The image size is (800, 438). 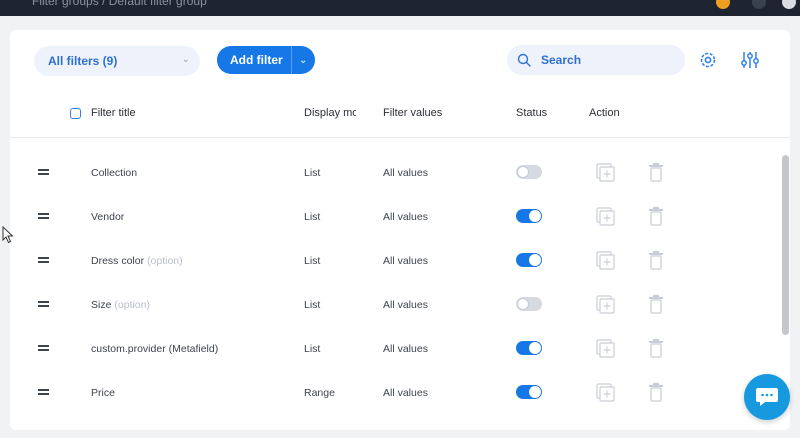 I want to click on filter-title-text: Collection, so click(x=114, y=173).